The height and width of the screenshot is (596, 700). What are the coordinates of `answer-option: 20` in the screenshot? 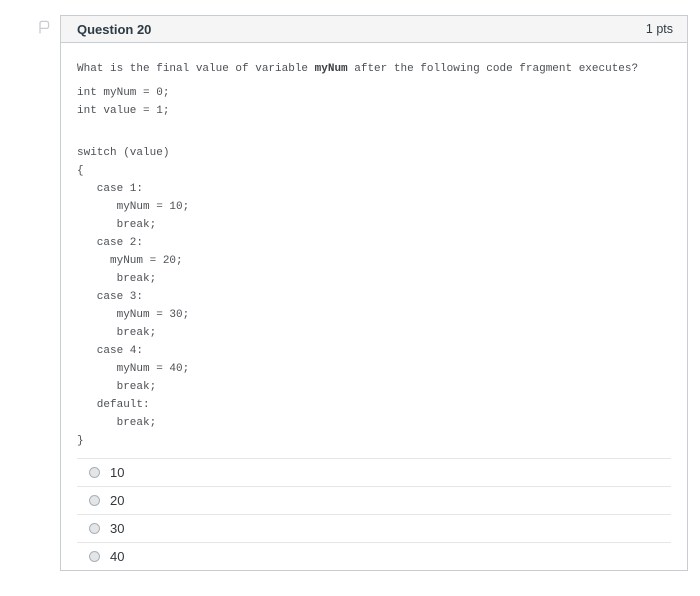 It's located at (374, 500).